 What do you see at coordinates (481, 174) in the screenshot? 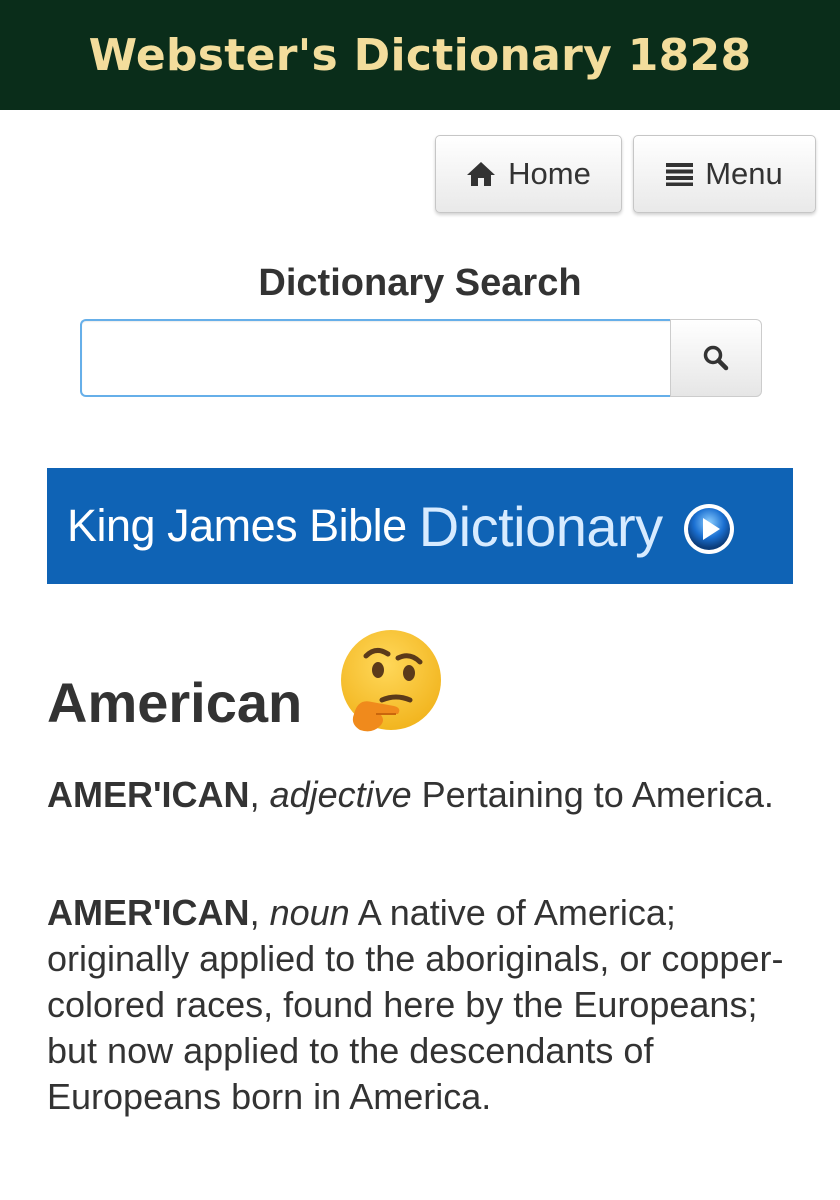
I see `home-icon` at bounding box center [481, 174].